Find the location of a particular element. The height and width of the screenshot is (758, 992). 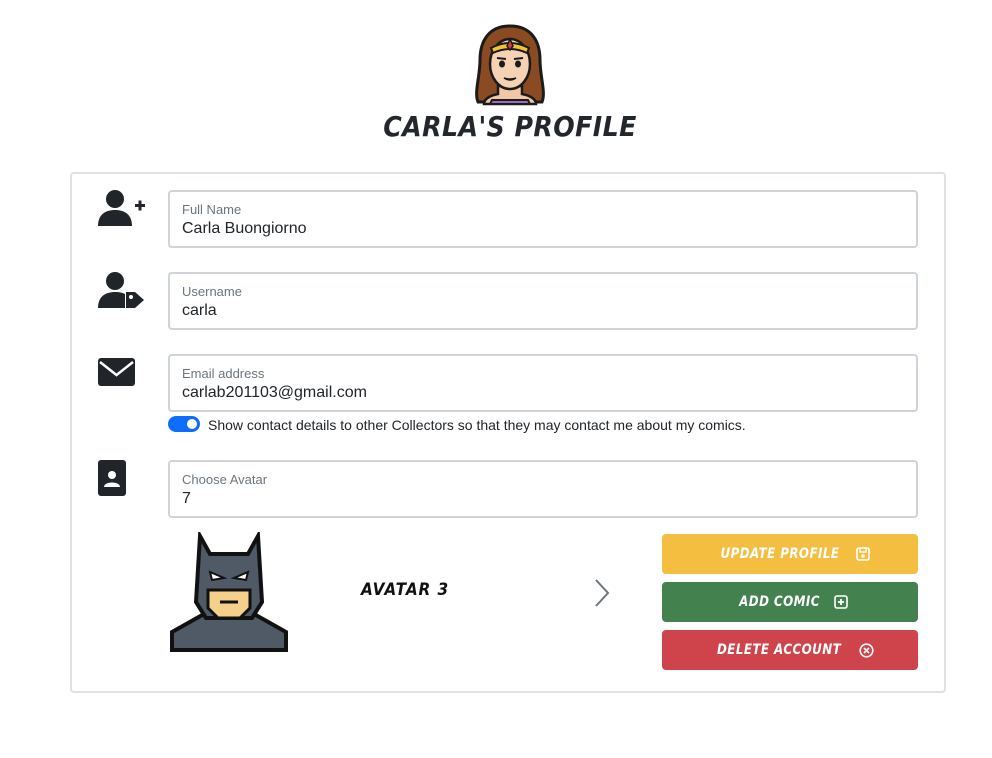

chevron-right-icon is located at coordinates (602, 593).